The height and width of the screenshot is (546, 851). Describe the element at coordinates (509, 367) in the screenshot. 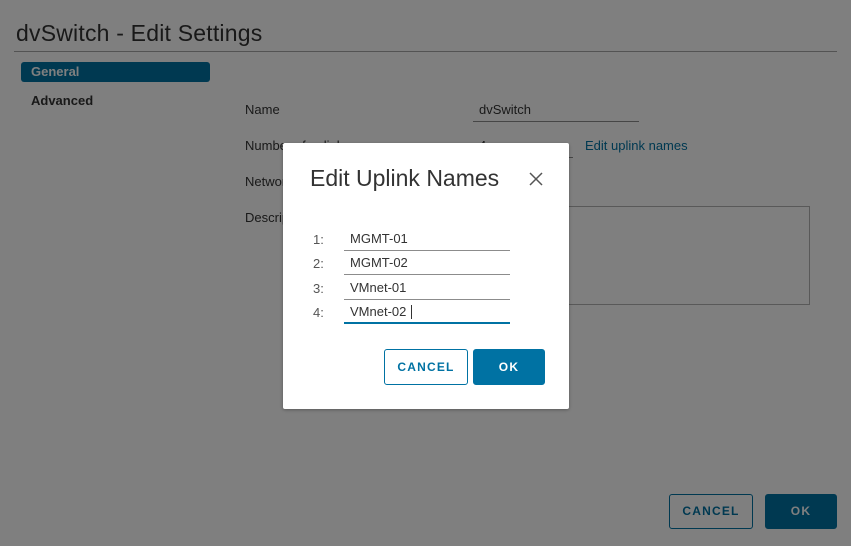

I see `dialog-ok-button: OK` at that location.